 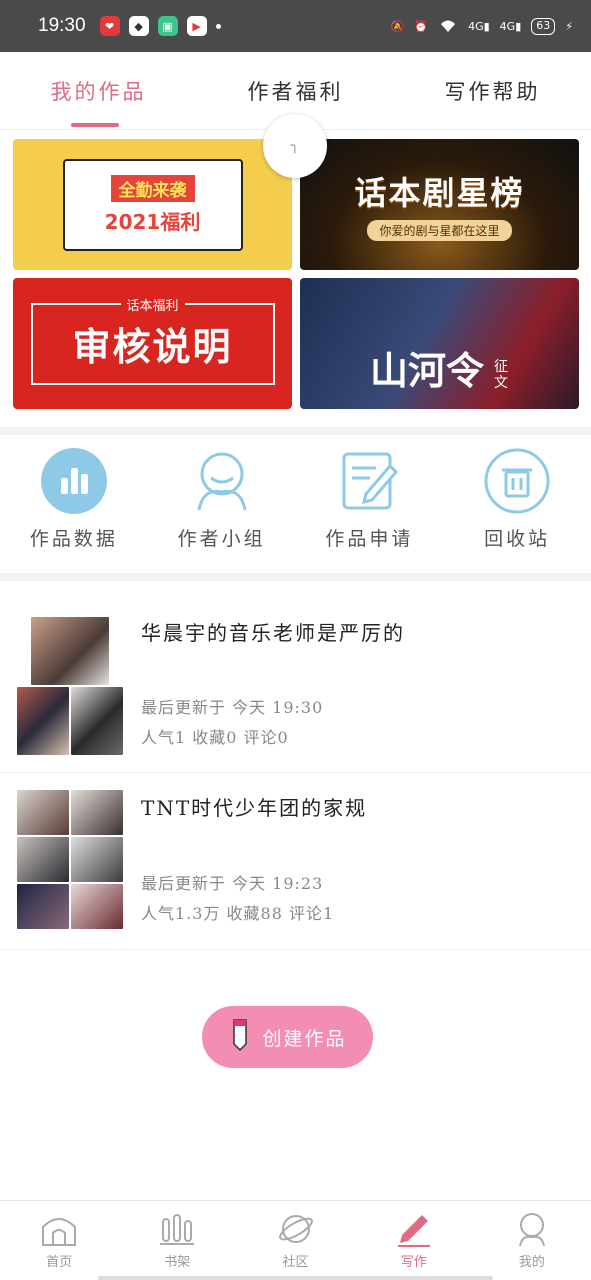 I want to click on quick-actions: 作品数据 作者小组 作品申请 回收站, so click(x=295, y=499).